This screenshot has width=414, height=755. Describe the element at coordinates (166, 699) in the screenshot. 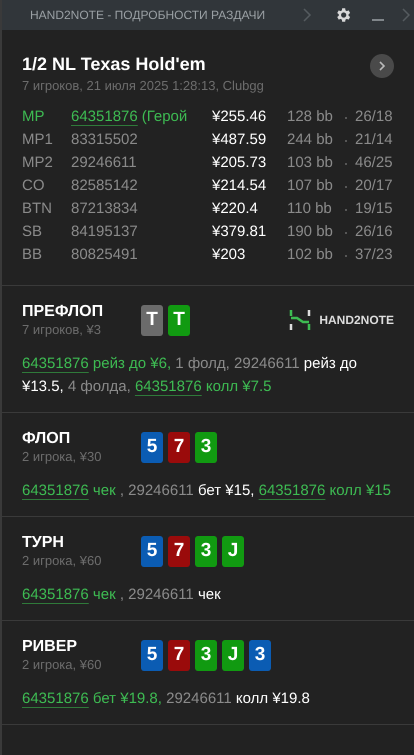

I see `street-actions: 64351876 бет ¥19.8, 29246611 колл ¥19.8` at that location.